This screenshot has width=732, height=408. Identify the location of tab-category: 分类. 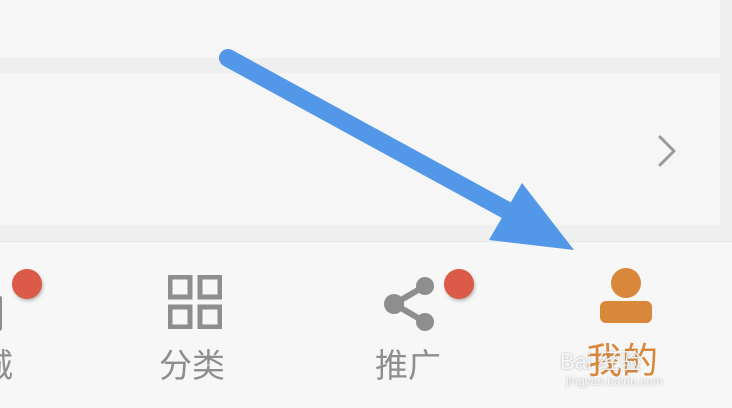
(200, 325).